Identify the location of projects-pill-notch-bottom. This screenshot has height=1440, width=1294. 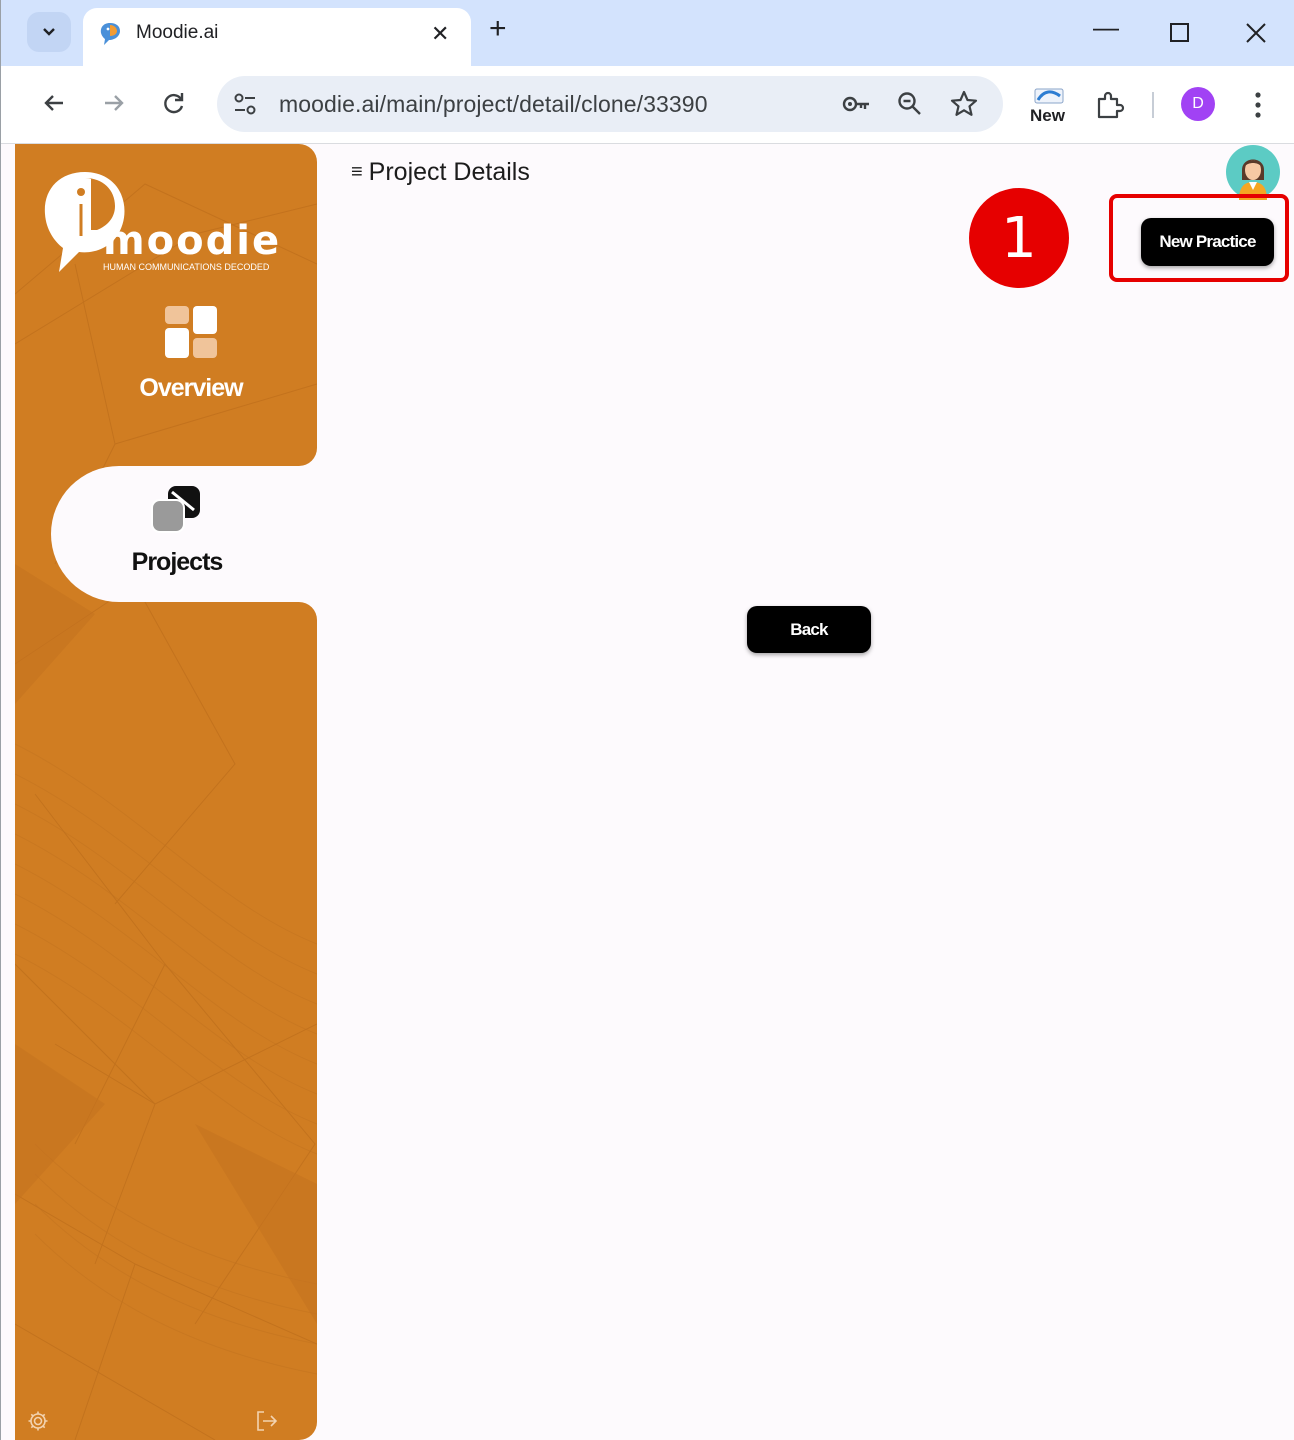
(292, 617).